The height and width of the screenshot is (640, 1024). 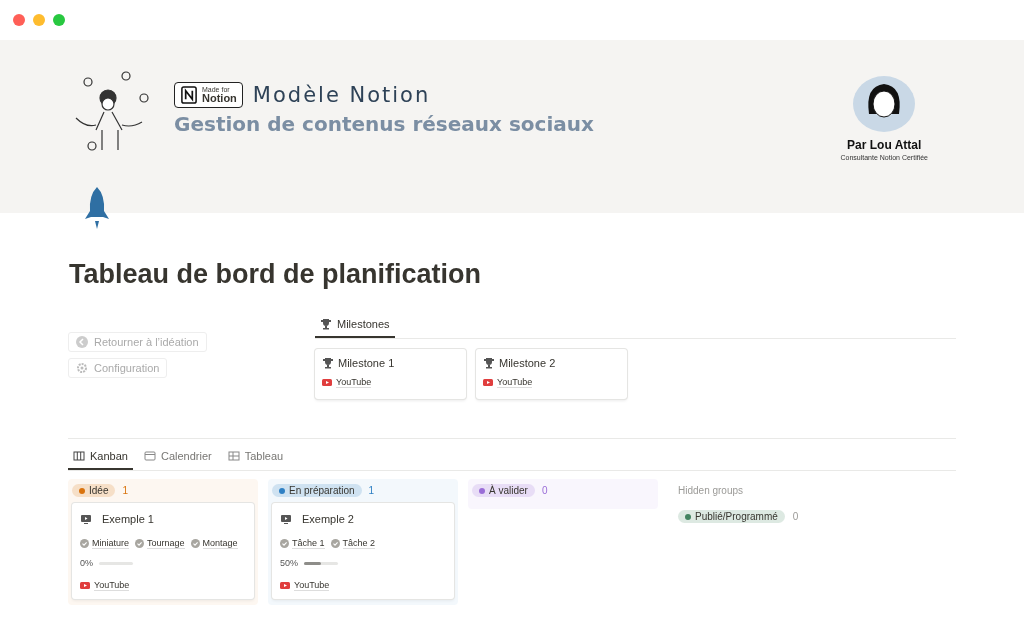 What do you see at coordinates (731, 516) in the screenshot?
I see `status-tag: Publié/Programmé` at bounding box center [731, 516].